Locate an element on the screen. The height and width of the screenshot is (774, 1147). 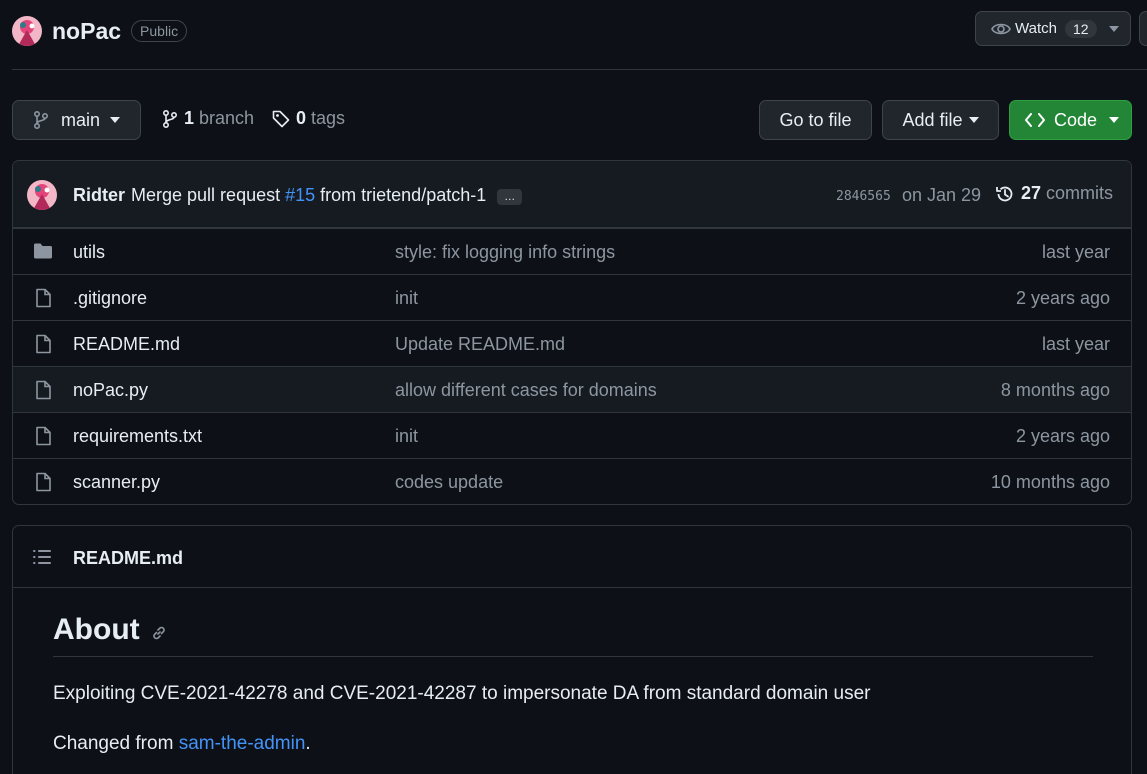
code-button: Code is located at coordinates (1070, 120).